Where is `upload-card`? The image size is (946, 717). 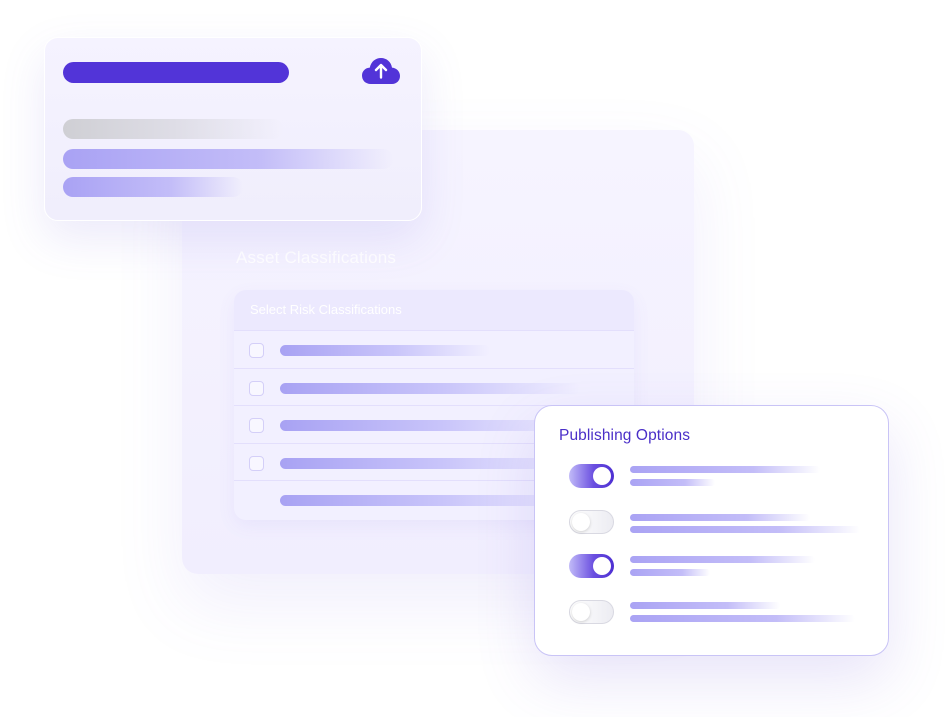
upload-card is located at coordinates (233, 129).